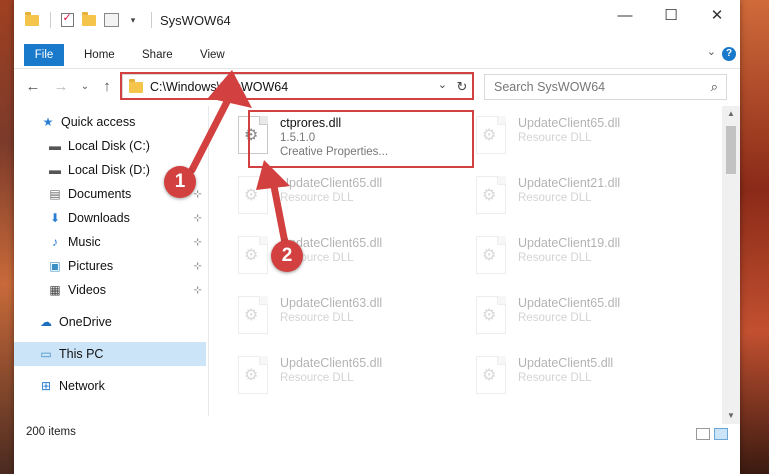 The image size is (769, 474). Describe the element at coordinates (107, 86) in the screenshot. I see `up-button: ↑` at that location.